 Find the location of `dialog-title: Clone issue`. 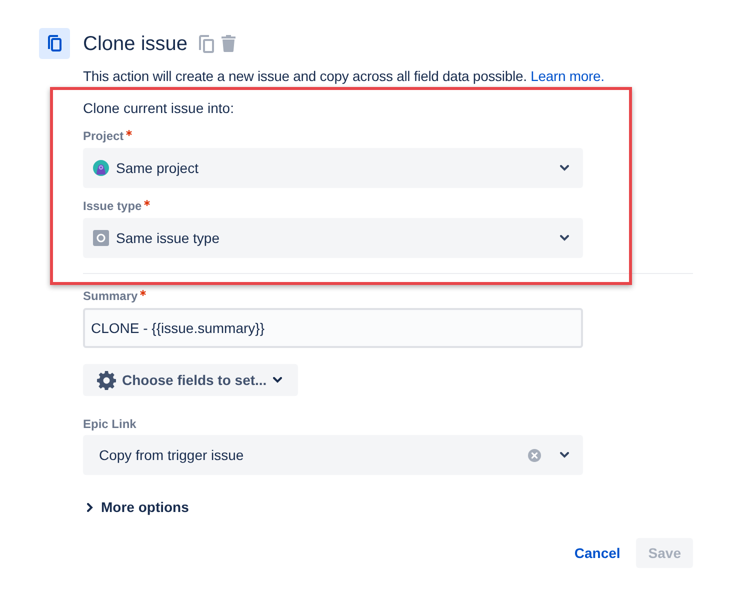

dialog-title: Clone issue is located at coordinates (135, 44).